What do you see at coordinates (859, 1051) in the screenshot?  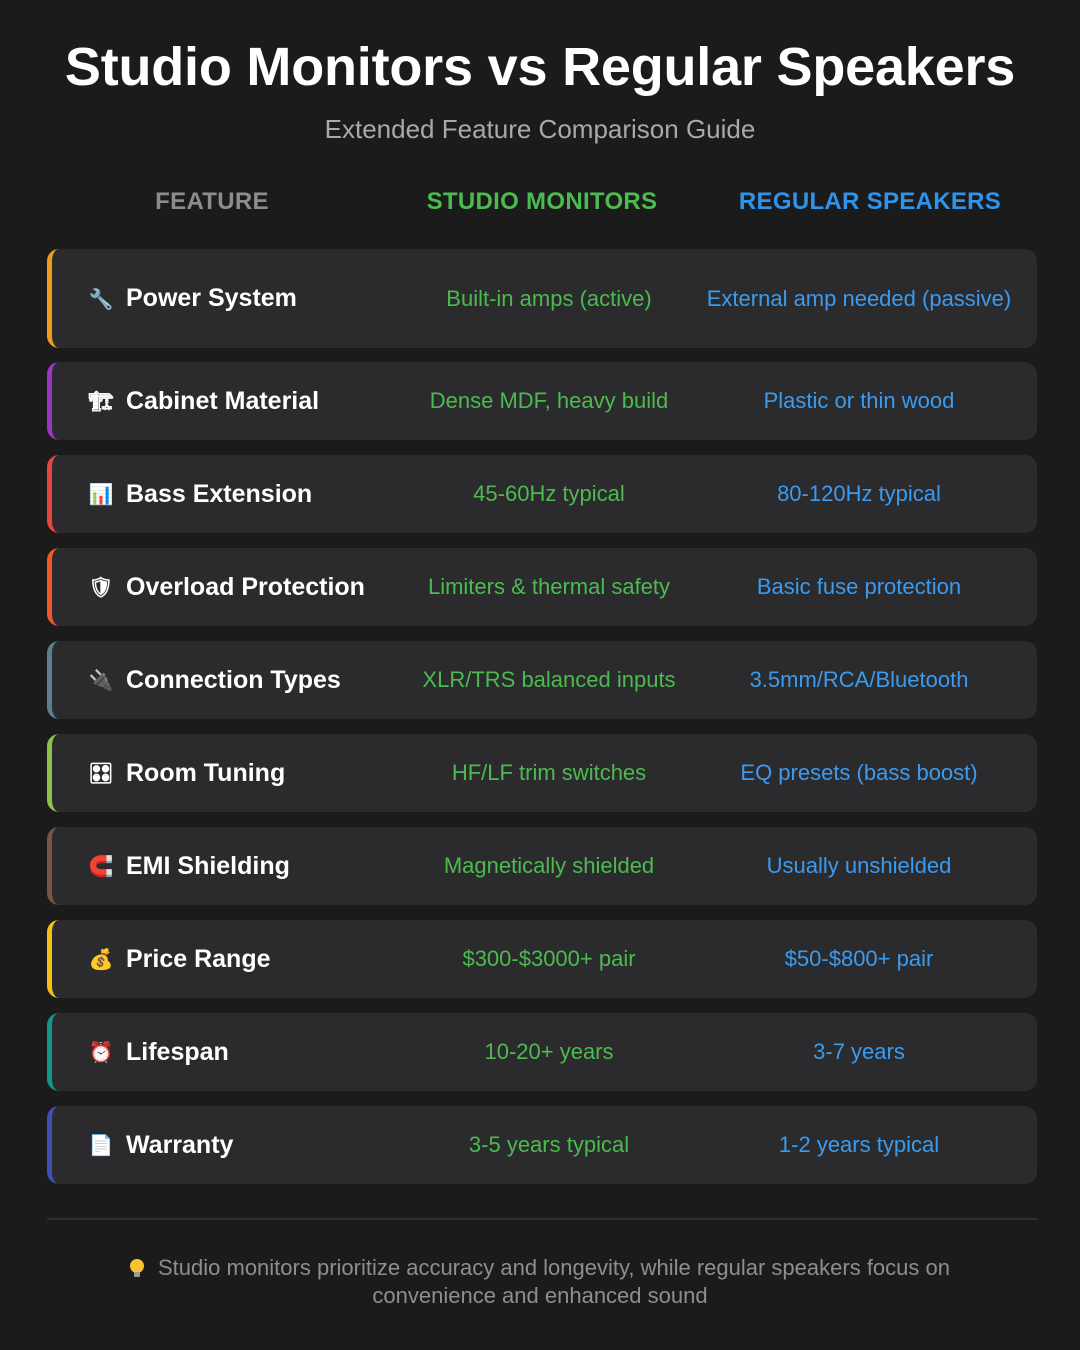 I see `regular-speakers-value: 3-7 years` at bounding box center [859, 1051].